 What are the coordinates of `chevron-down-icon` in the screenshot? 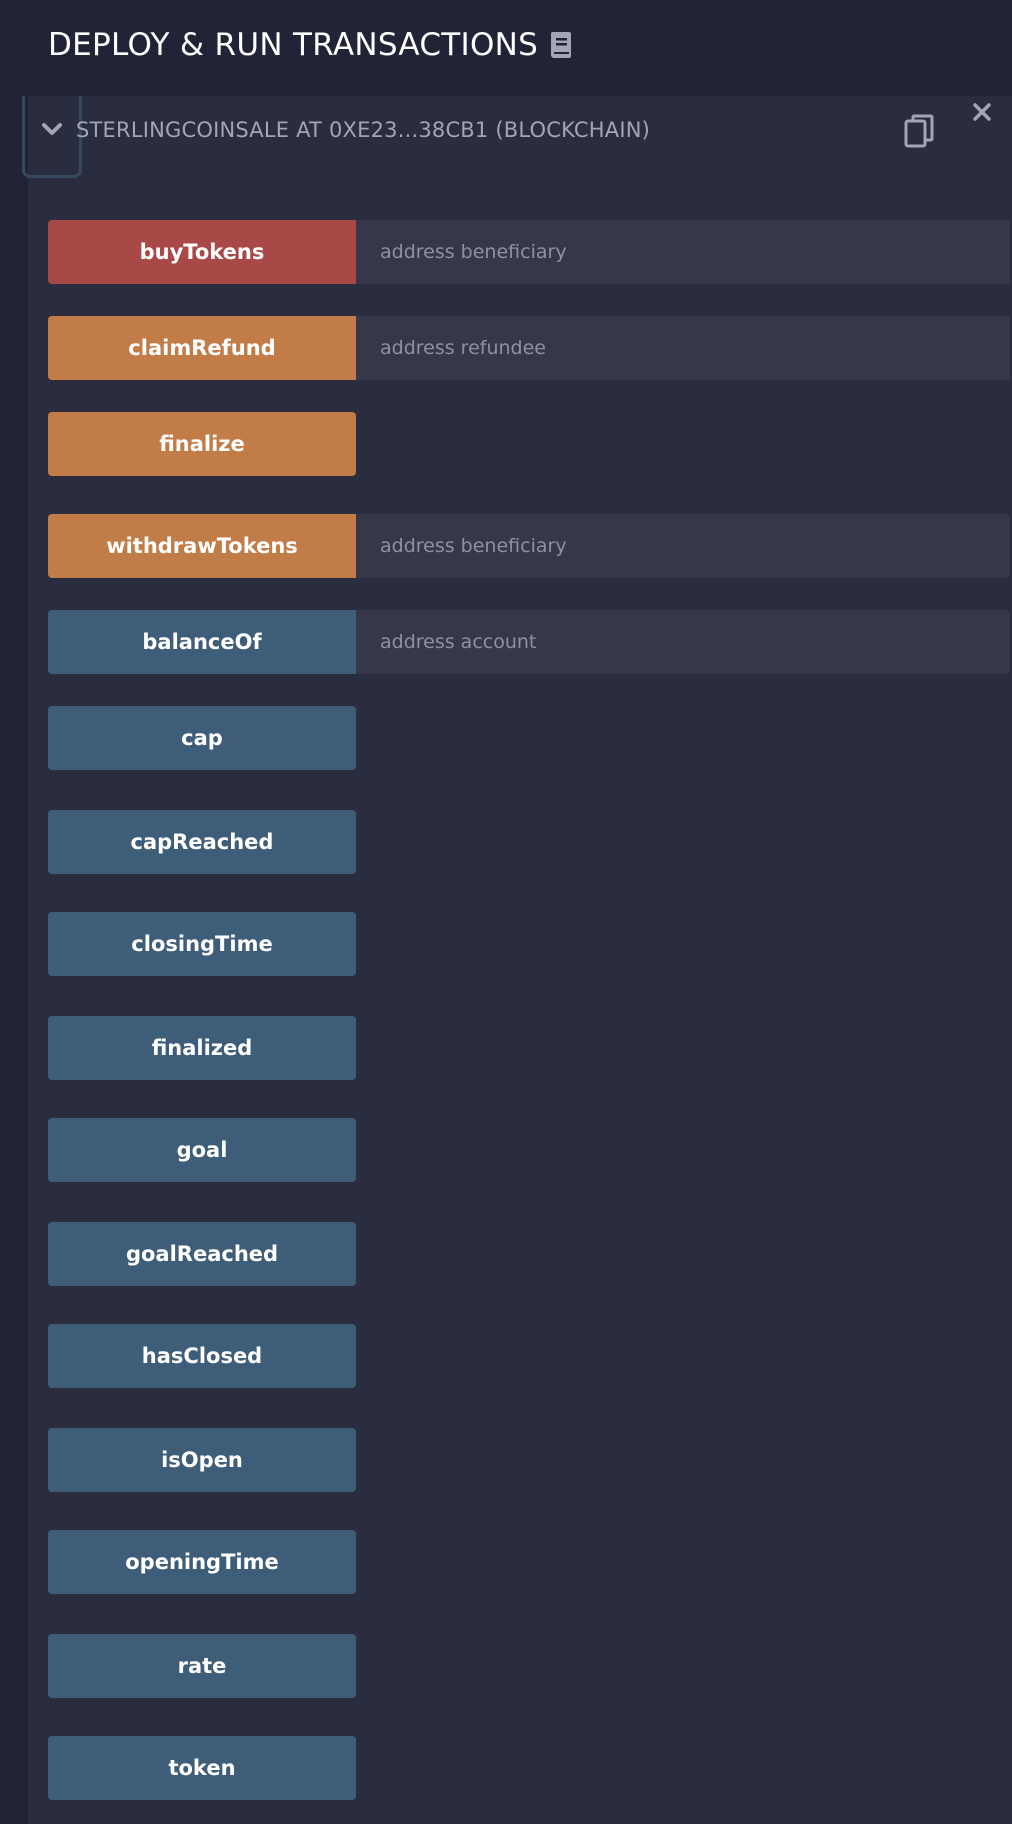 It's located at (52, 129).